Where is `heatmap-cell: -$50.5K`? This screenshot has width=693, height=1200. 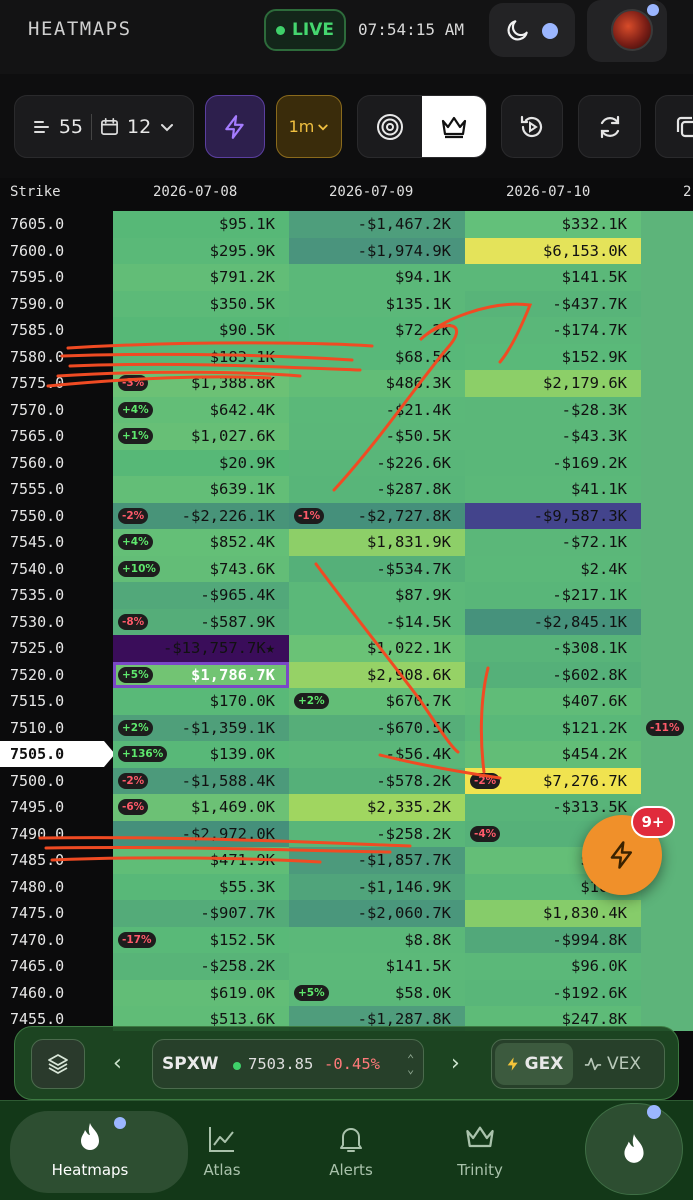
heatmap-cell: -$50.5K is located at coordinates (377, 436).